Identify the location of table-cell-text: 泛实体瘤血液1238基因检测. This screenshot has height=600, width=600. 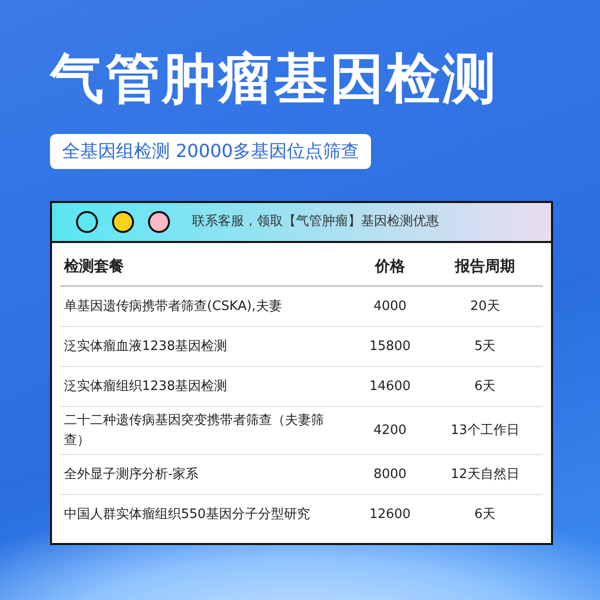
(145, 347).